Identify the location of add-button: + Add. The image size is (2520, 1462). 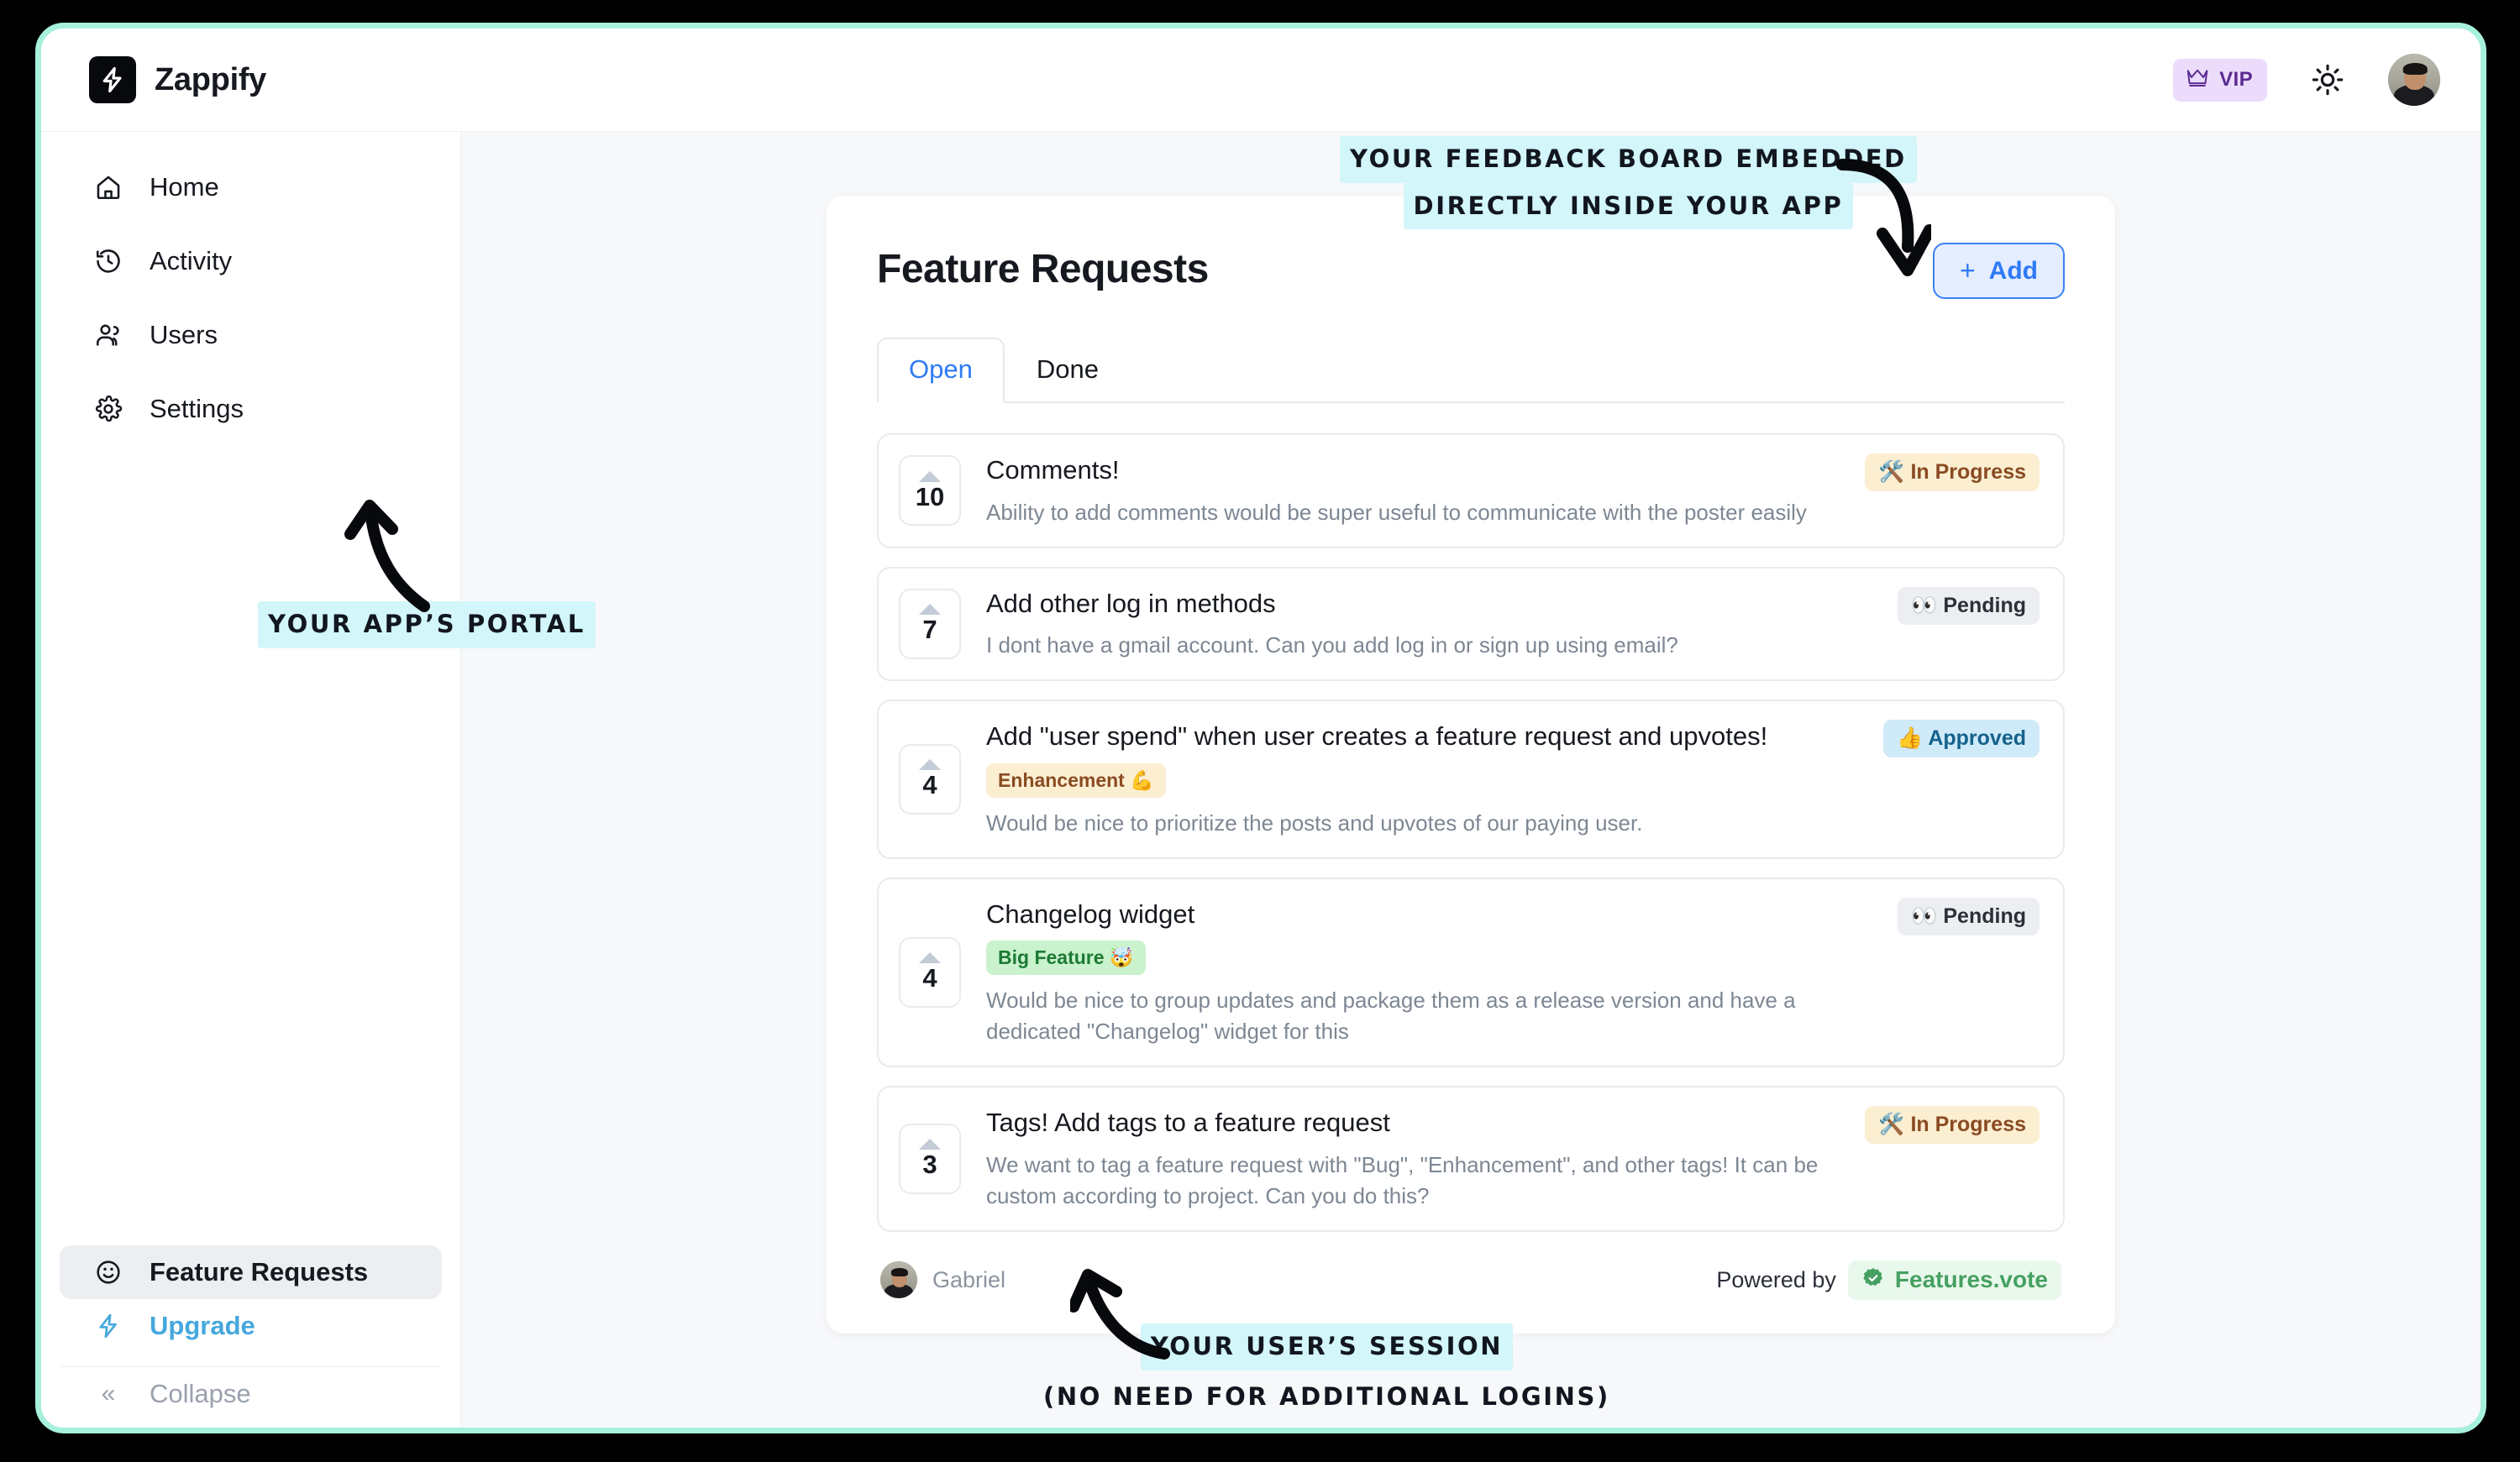
(1998, 271).